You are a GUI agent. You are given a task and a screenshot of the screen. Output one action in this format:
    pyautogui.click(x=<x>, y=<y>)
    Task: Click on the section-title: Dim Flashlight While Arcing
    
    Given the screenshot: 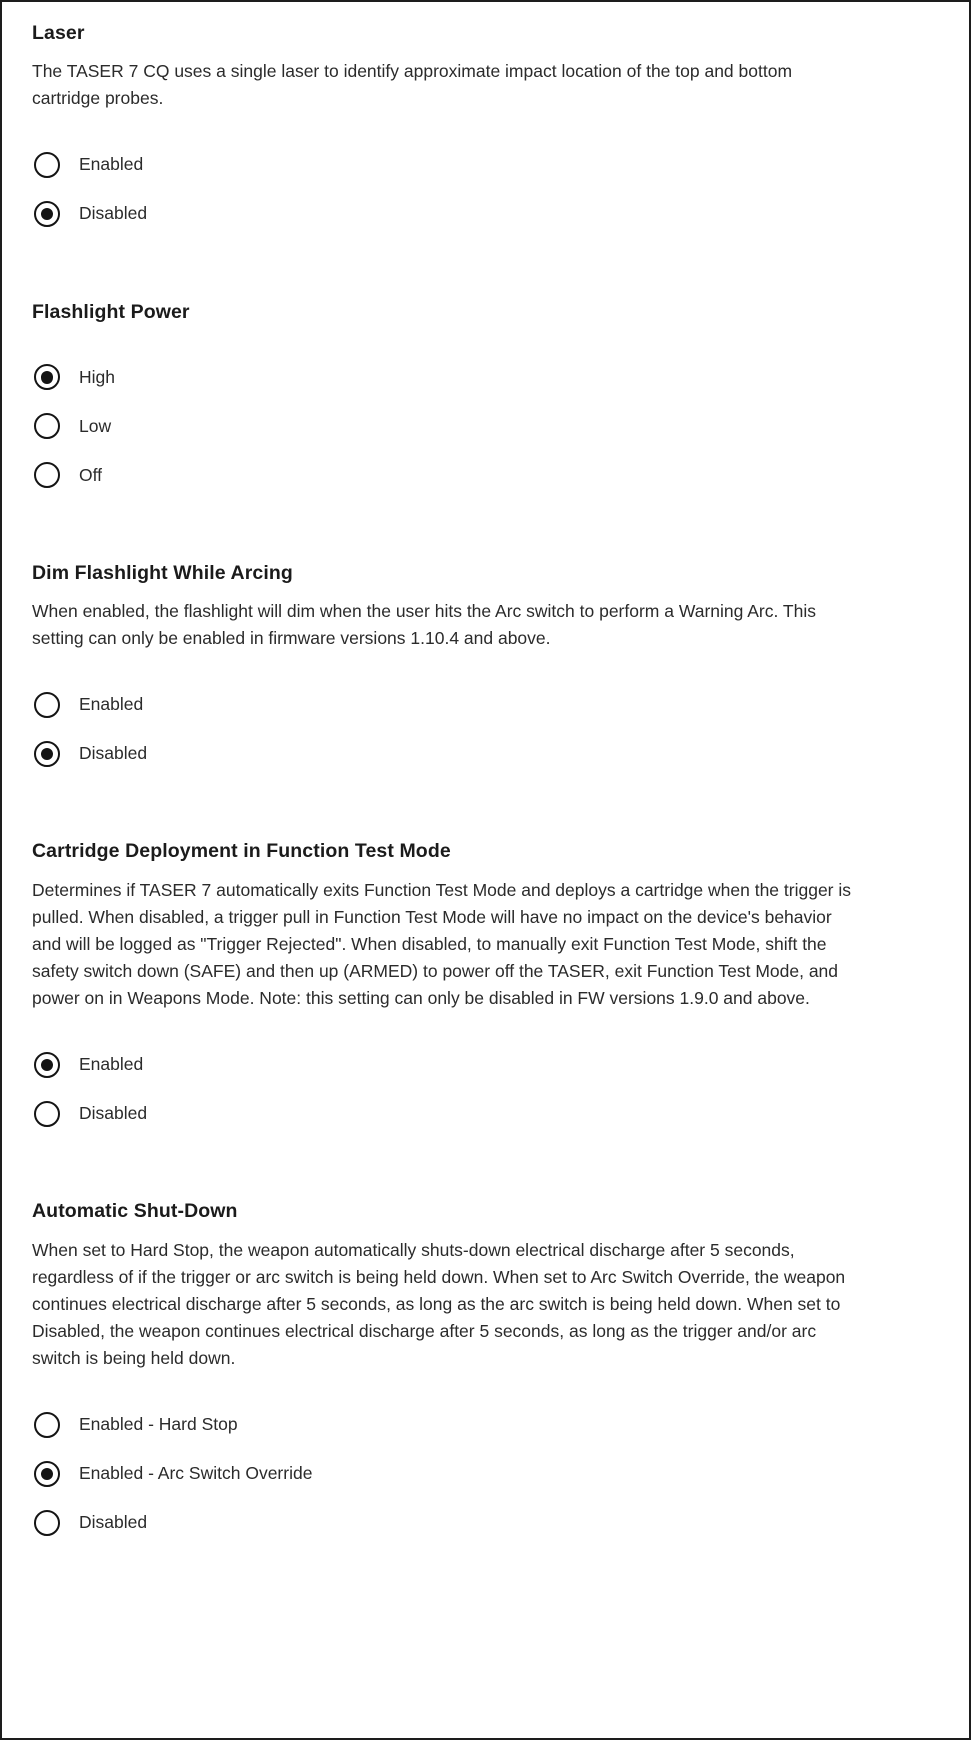 What is the action you would take?
    pyautogui.click(x=162, y=572)
    